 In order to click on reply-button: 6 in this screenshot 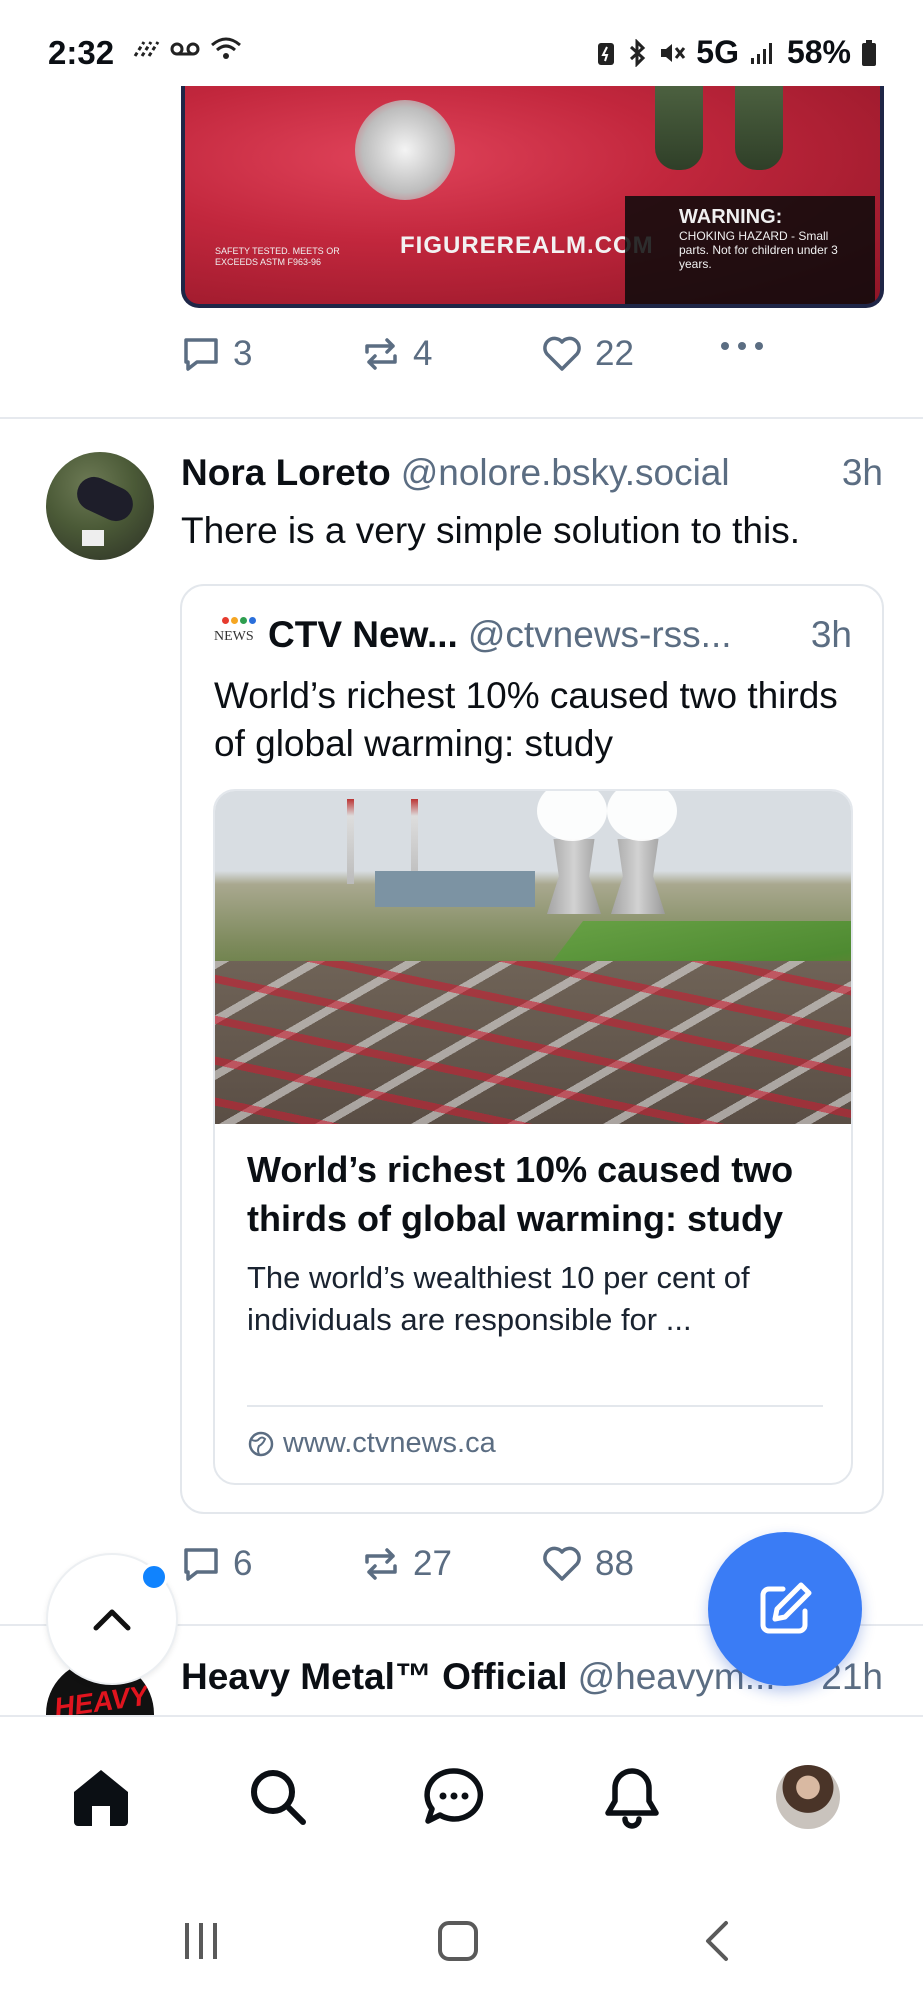, I will do `click(216, 1564)`.